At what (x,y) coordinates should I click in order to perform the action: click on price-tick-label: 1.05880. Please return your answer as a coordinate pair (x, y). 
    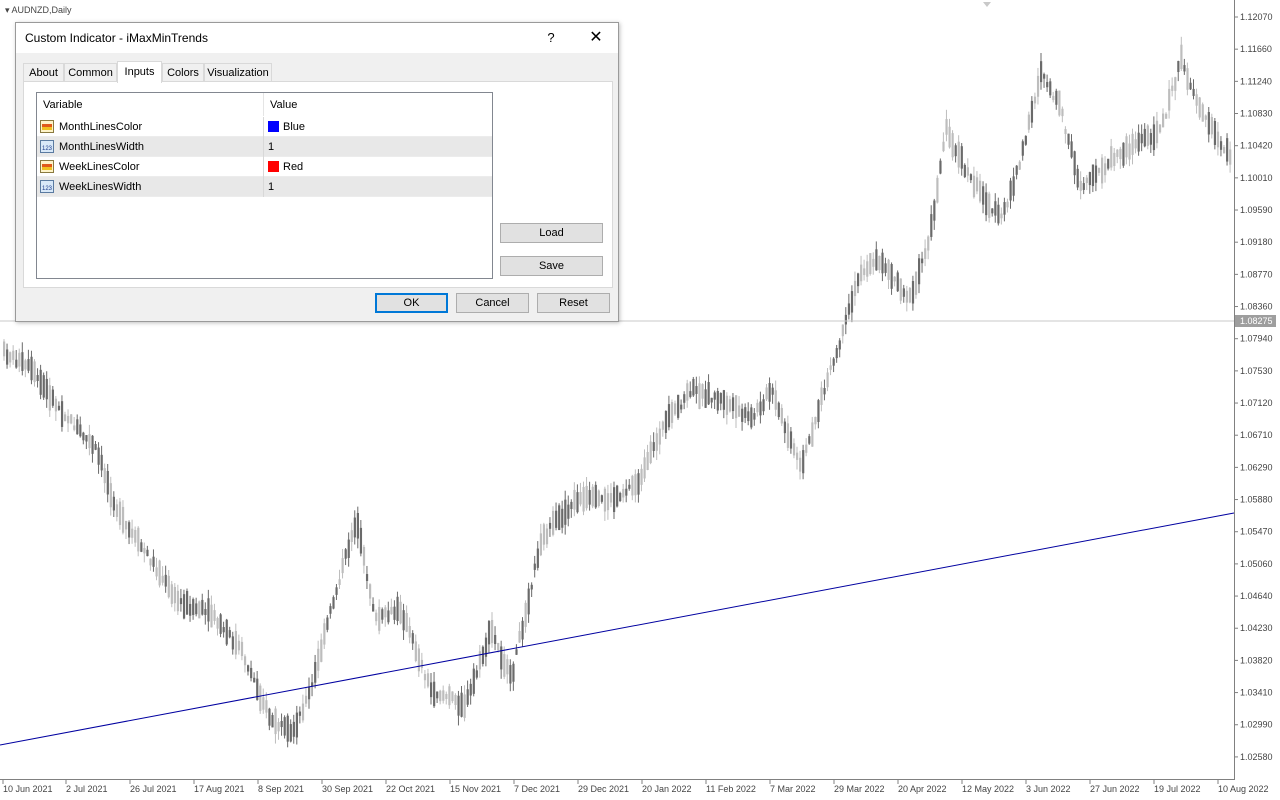
    Looking at the image, I should click on (1256, 500).